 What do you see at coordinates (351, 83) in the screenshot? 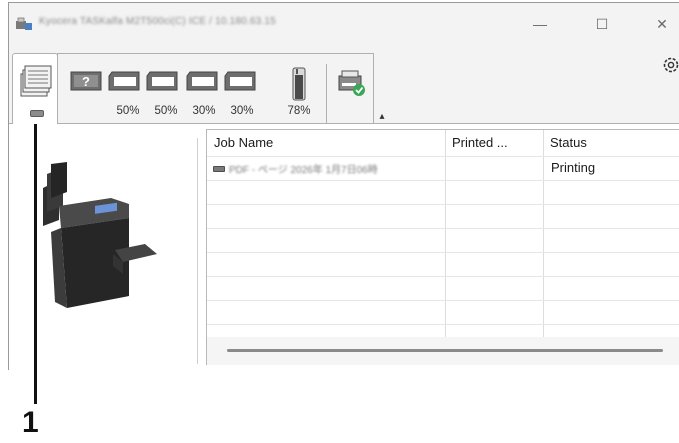
I see `device-ok-icon` at bounding box center [351, 83].